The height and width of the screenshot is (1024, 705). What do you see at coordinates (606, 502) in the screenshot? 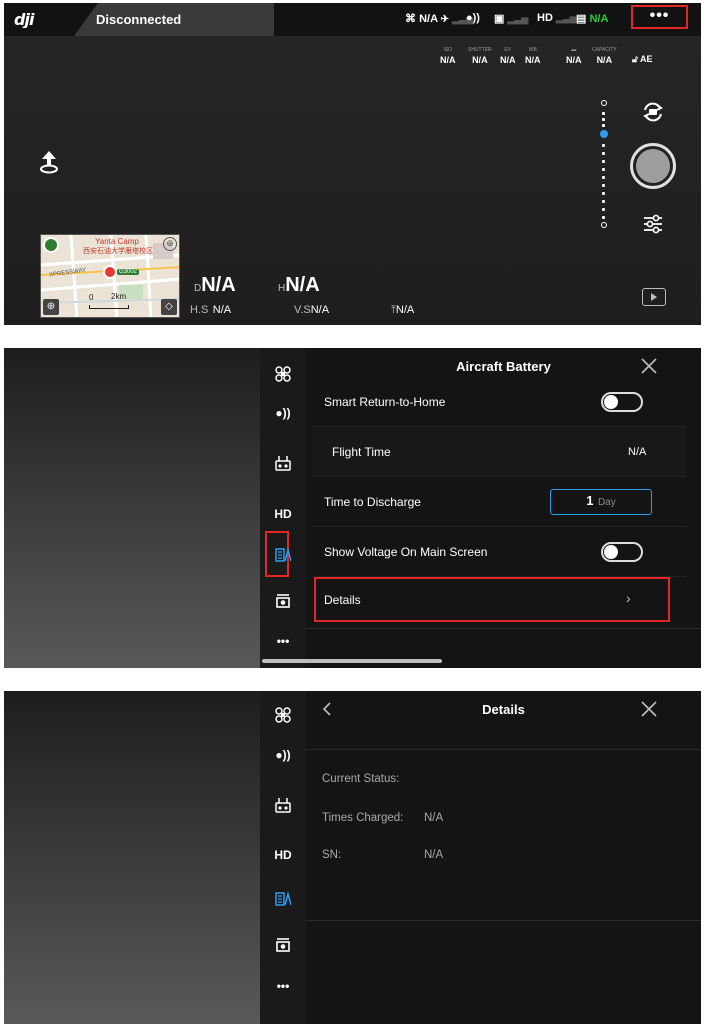
I see `discharge-unit: Day` at bounding box center [606, 502].